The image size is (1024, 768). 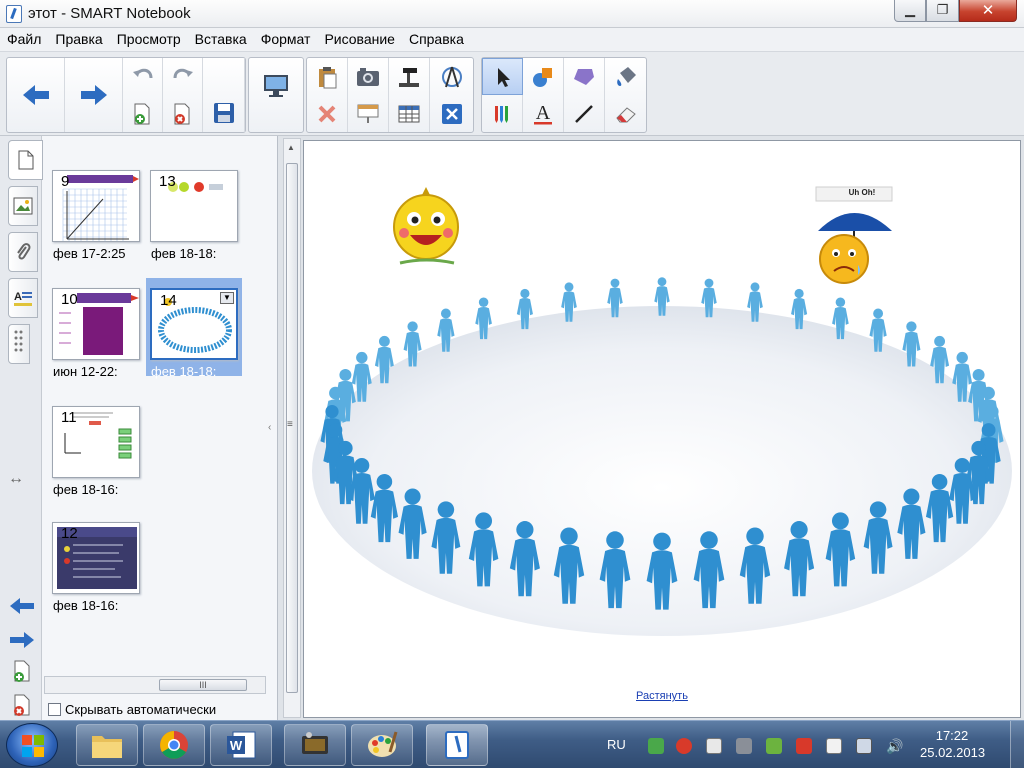 I want to click on gallery-icon, so click(x=23, y=206).